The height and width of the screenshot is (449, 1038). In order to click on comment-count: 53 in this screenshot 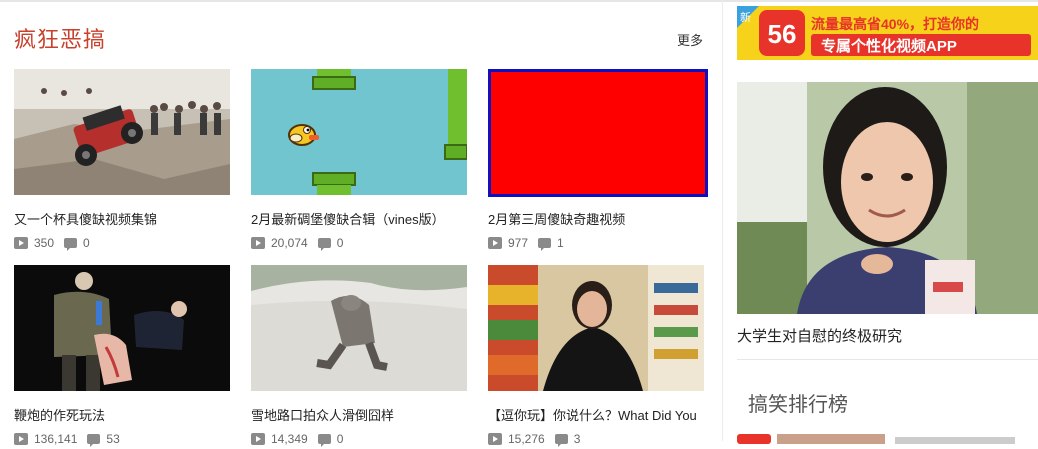, I will do `click(113, 439)`.